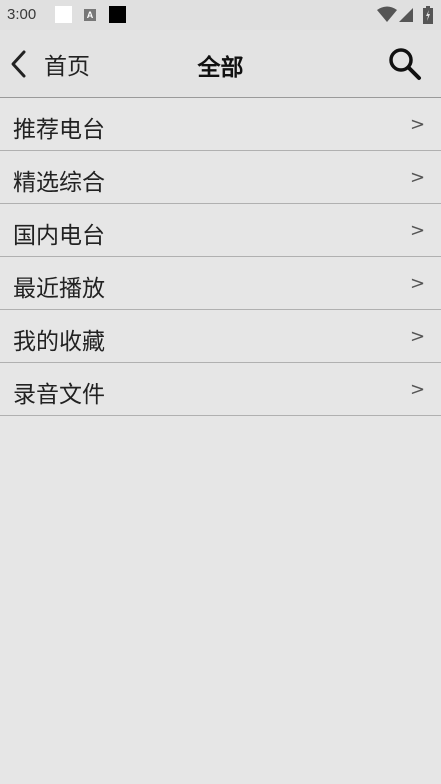 The height and width of the screenshot is (784, 441). I want to click on white-square-icon, so click(63, 14).